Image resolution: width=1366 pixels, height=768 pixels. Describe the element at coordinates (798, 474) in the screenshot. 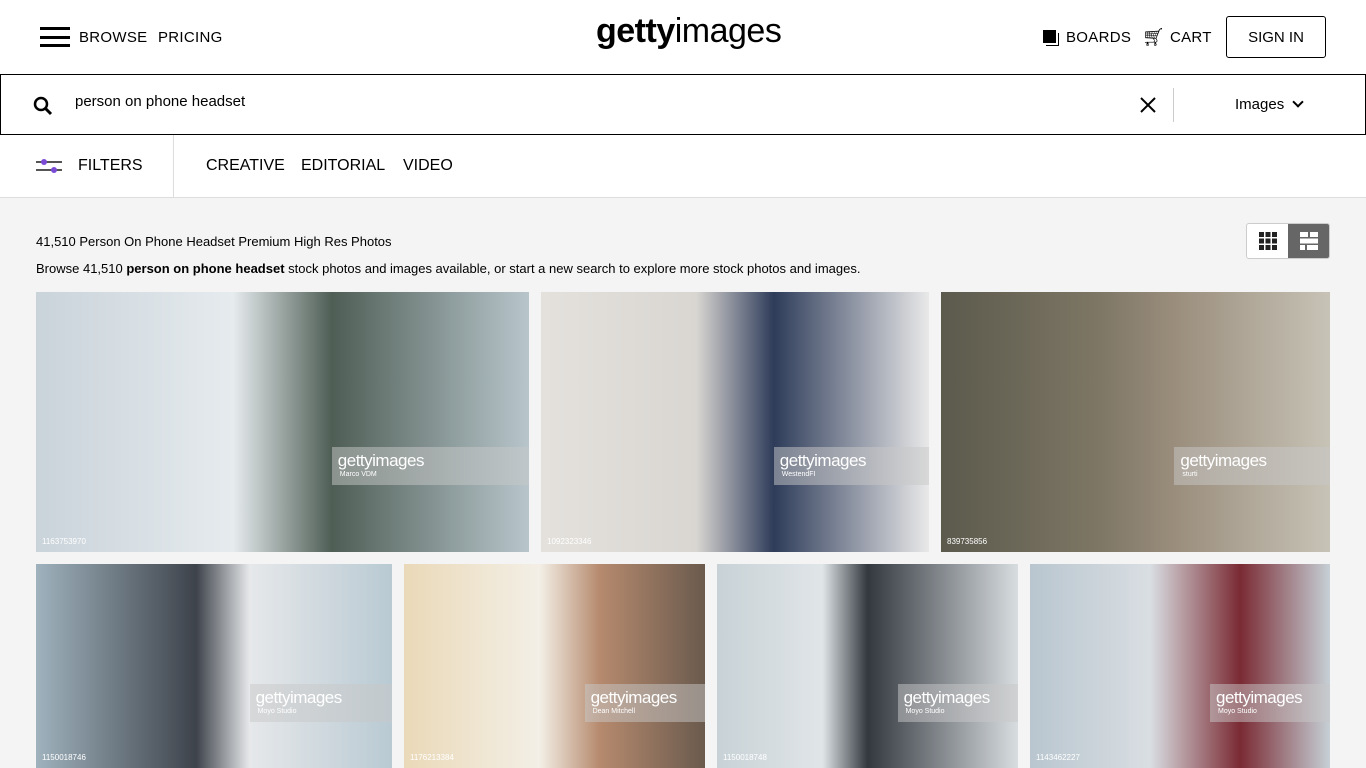

I see `image-credit: WestendFI` at that location.